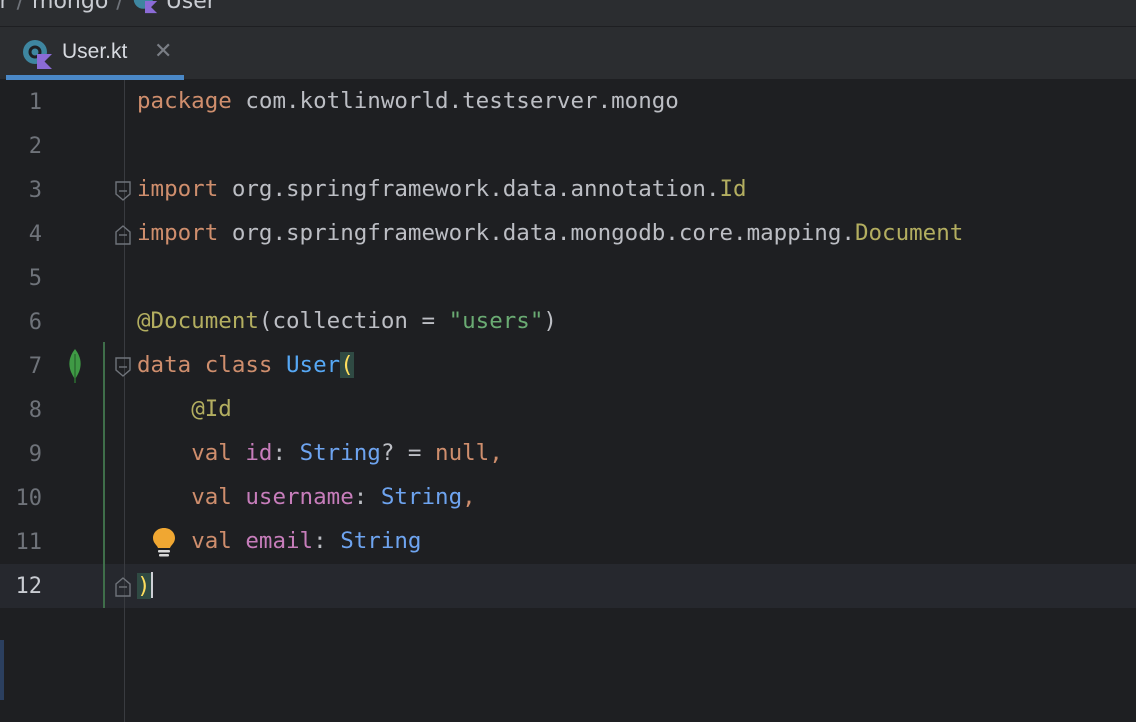  I want to click on code-line: 5, so click(568, 278).